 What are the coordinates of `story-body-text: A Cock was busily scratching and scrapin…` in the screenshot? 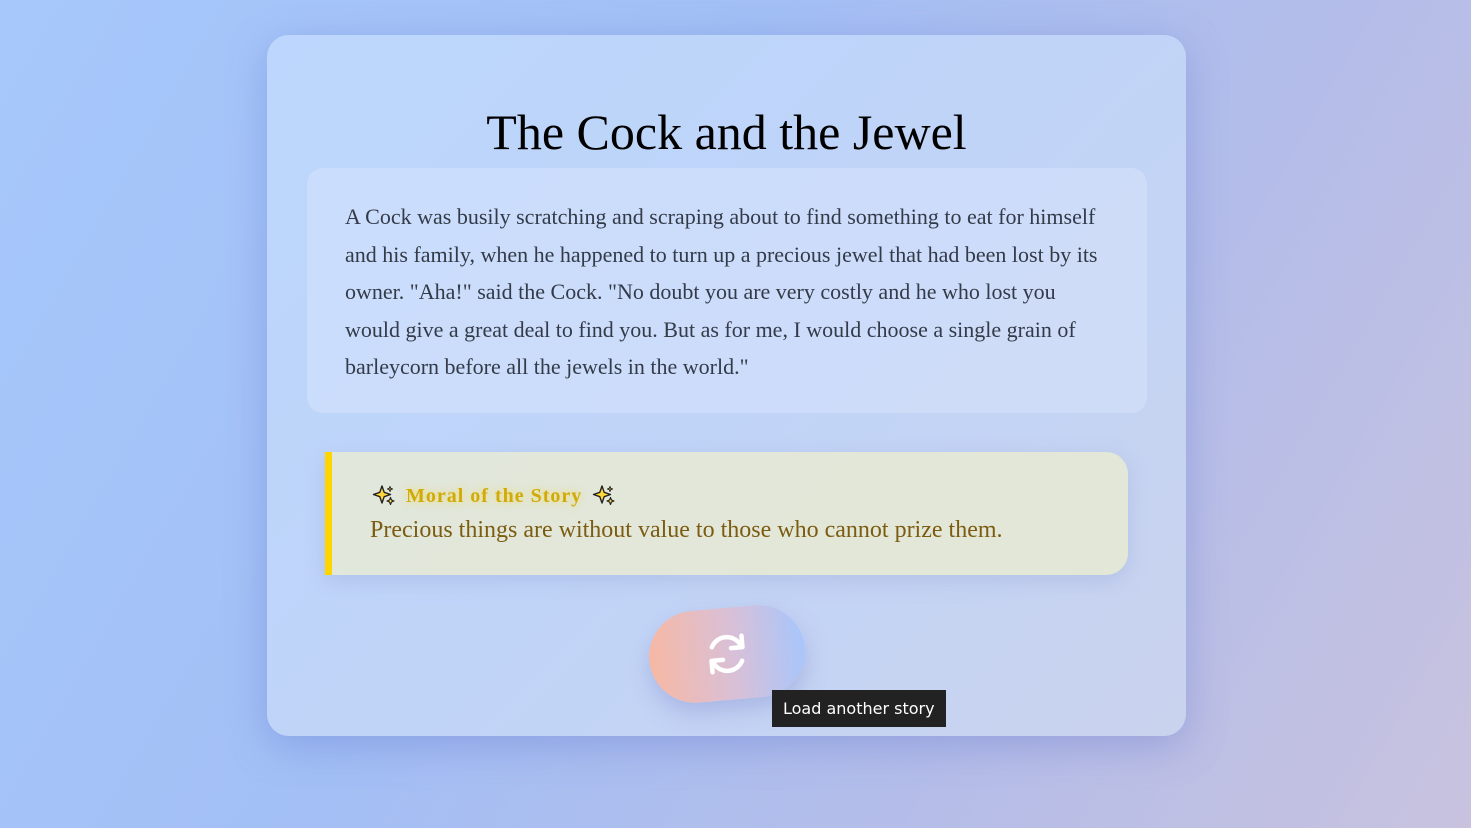 It's located at (721, 291).